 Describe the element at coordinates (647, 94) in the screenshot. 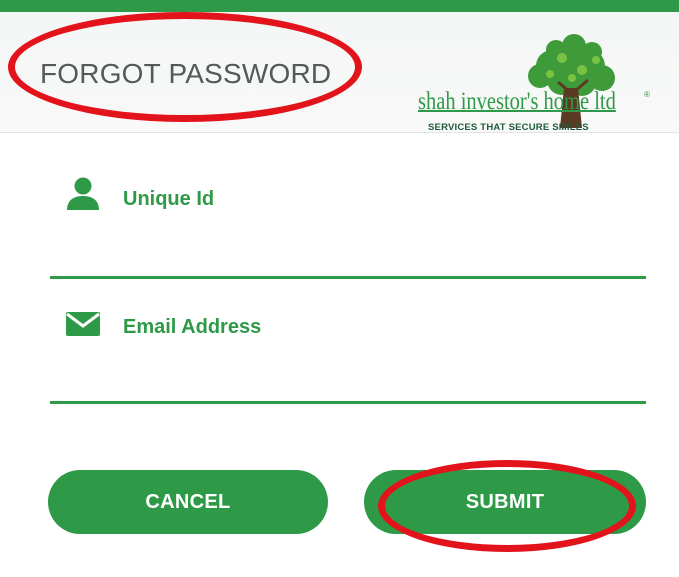

I see `registered-mark: ®` at that location.